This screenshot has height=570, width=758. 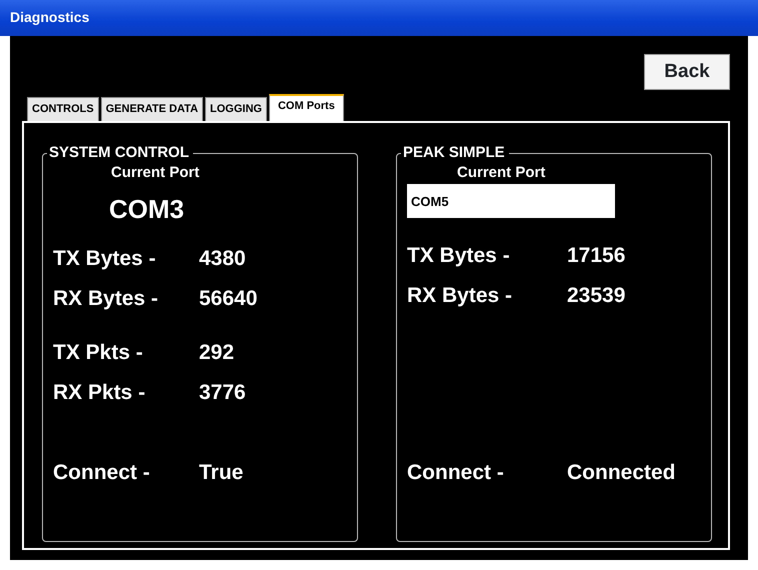 I want to click on port-value: COM3, so click(x=146, y=209).